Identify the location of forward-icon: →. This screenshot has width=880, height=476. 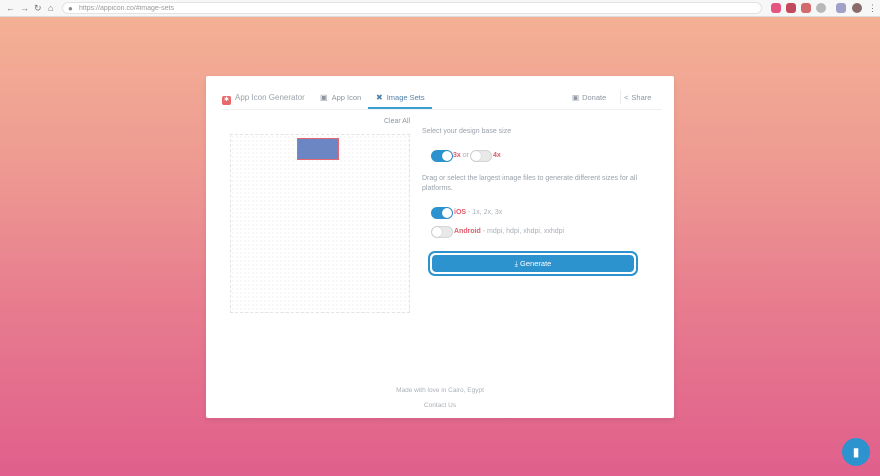
(24, 8).